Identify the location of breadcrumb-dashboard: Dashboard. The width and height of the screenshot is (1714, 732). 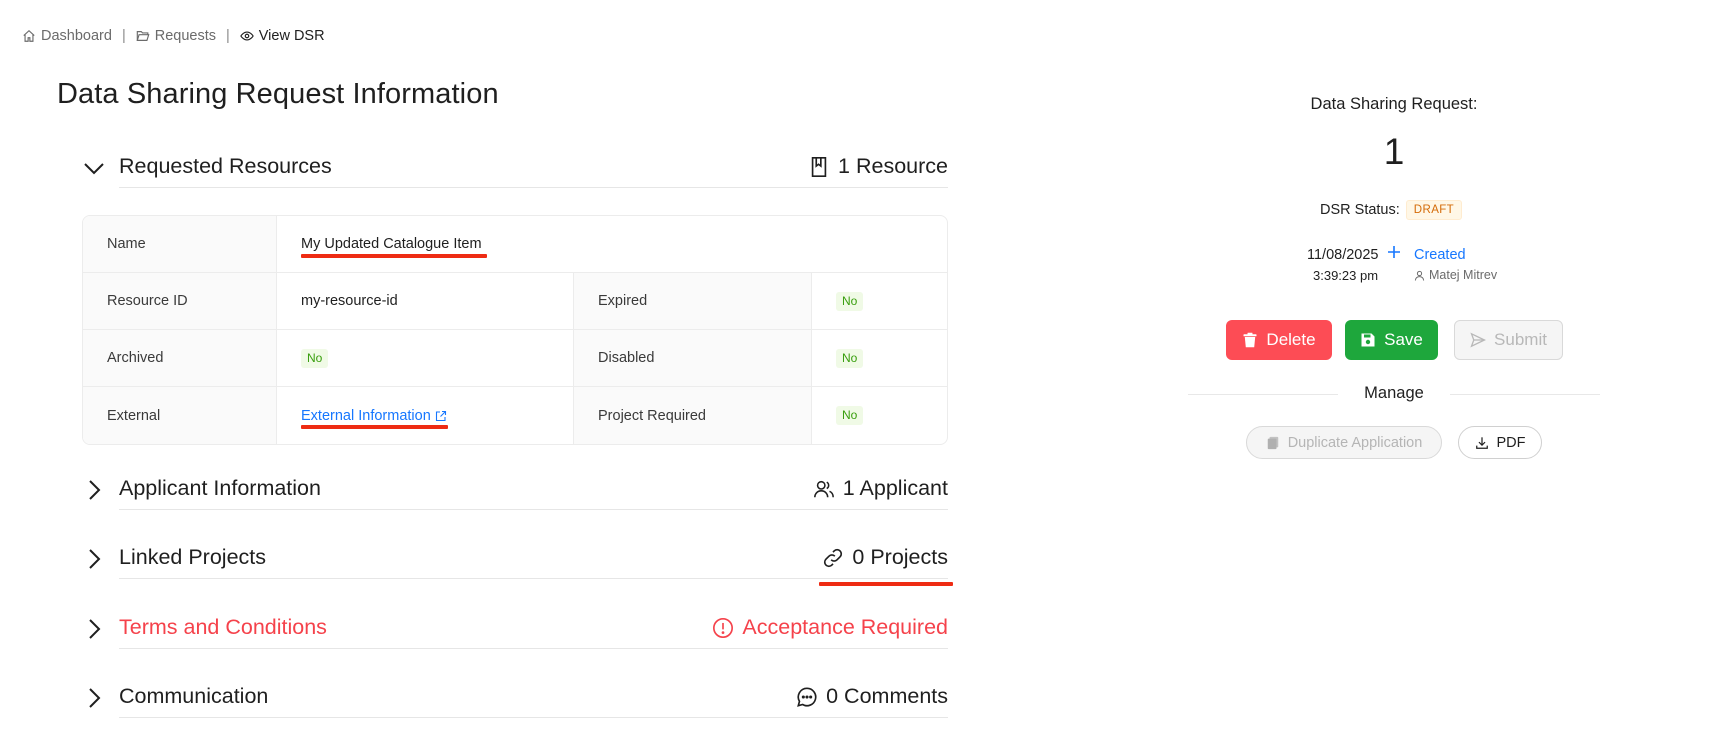
(67, 36).